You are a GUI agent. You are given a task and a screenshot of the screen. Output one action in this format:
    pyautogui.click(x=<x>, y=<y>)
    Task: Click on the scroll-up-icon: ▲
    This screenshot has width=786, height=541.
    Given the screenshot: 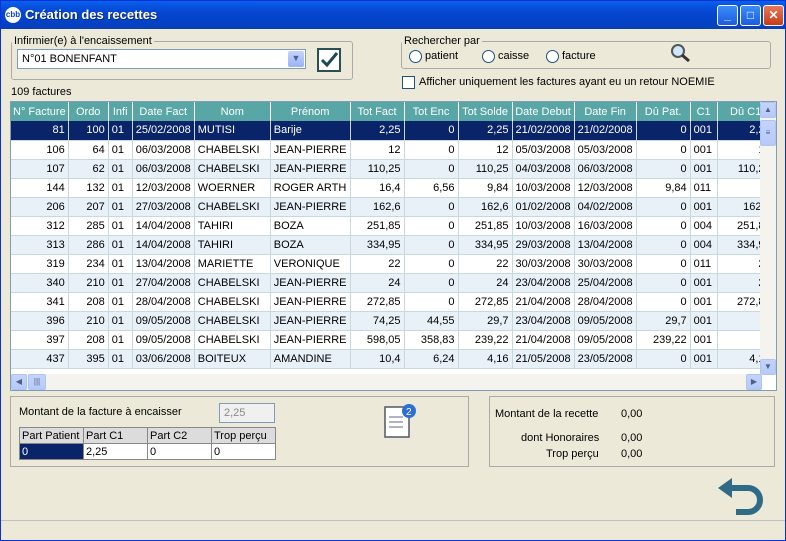 What is the action you would take?
    pyautogui.click(x=768, y=110)
    